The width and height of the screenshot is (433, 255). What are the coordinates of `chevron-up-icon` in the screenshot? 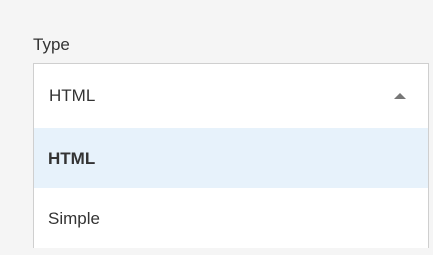 It's located at (400, 96).